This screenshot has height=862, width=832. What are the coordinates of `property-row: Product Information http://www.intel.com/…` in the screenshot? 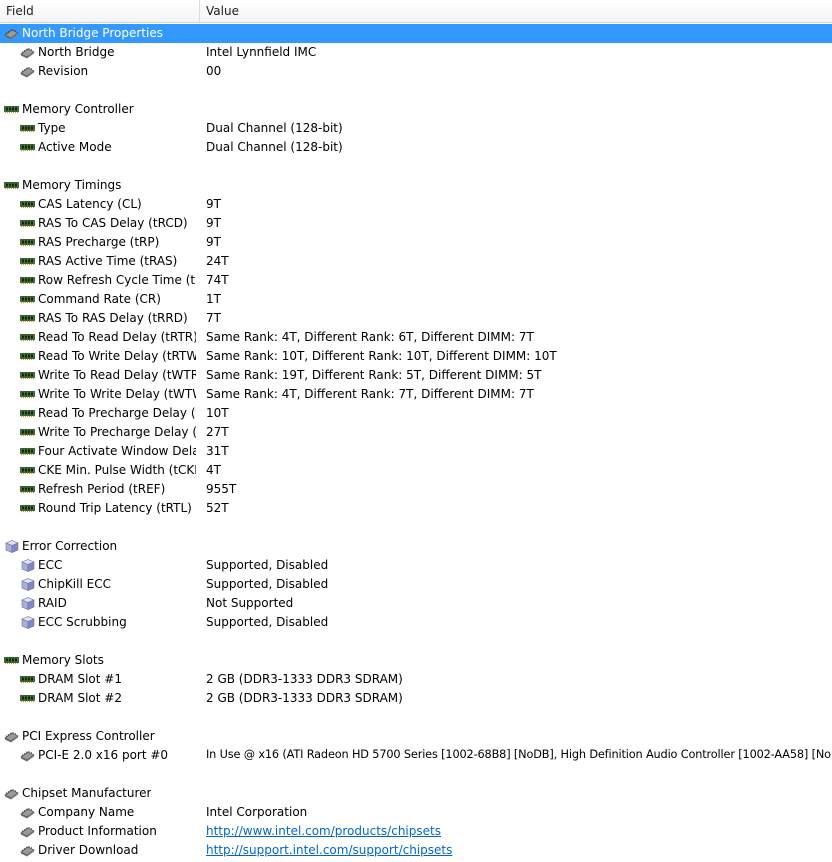 It's located at (416, 831).